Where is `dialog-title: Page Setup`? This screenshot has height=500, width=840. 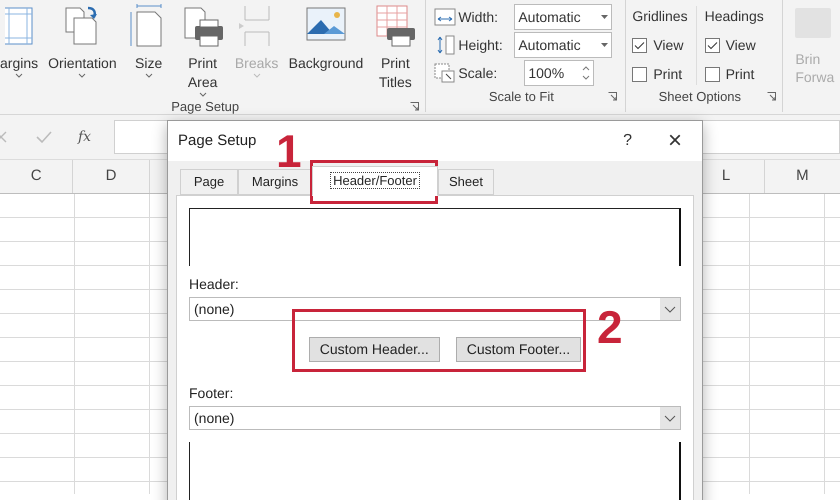
dialog-title: Page Setup is located at coordinates (217, 140).